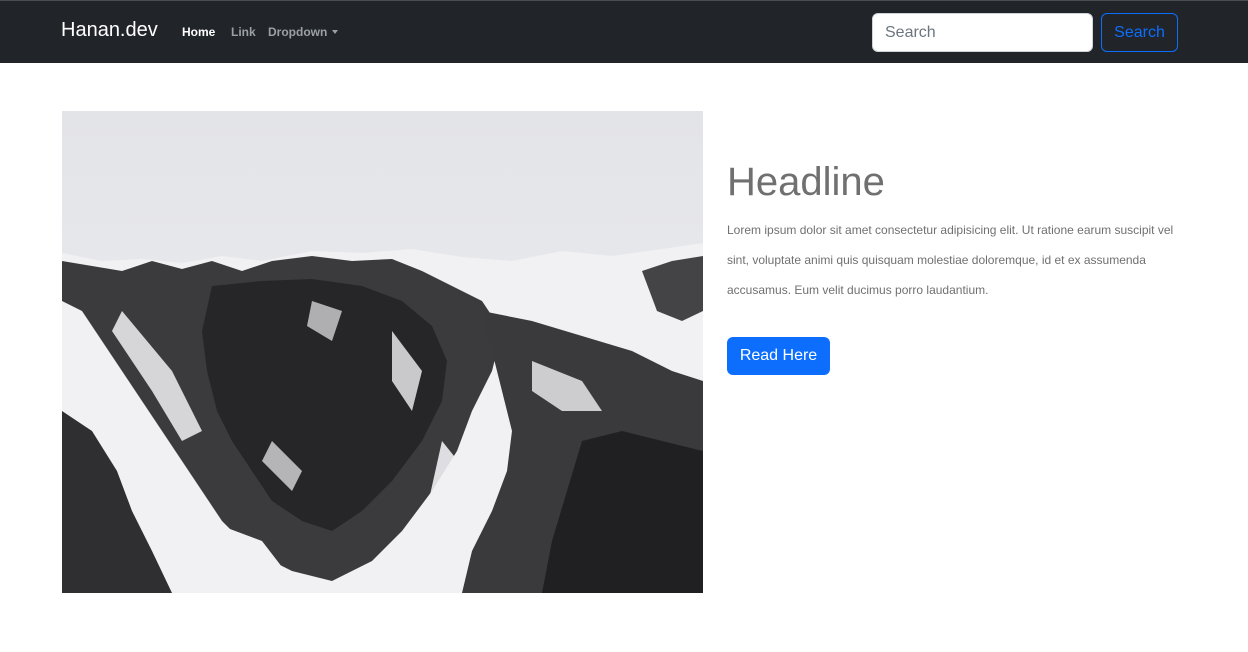 This screenshot has height=652, width=1248. What do you see at coordinates (982, 32) in the screenshot?
I see `search-input` at bounding box center [982, 32].